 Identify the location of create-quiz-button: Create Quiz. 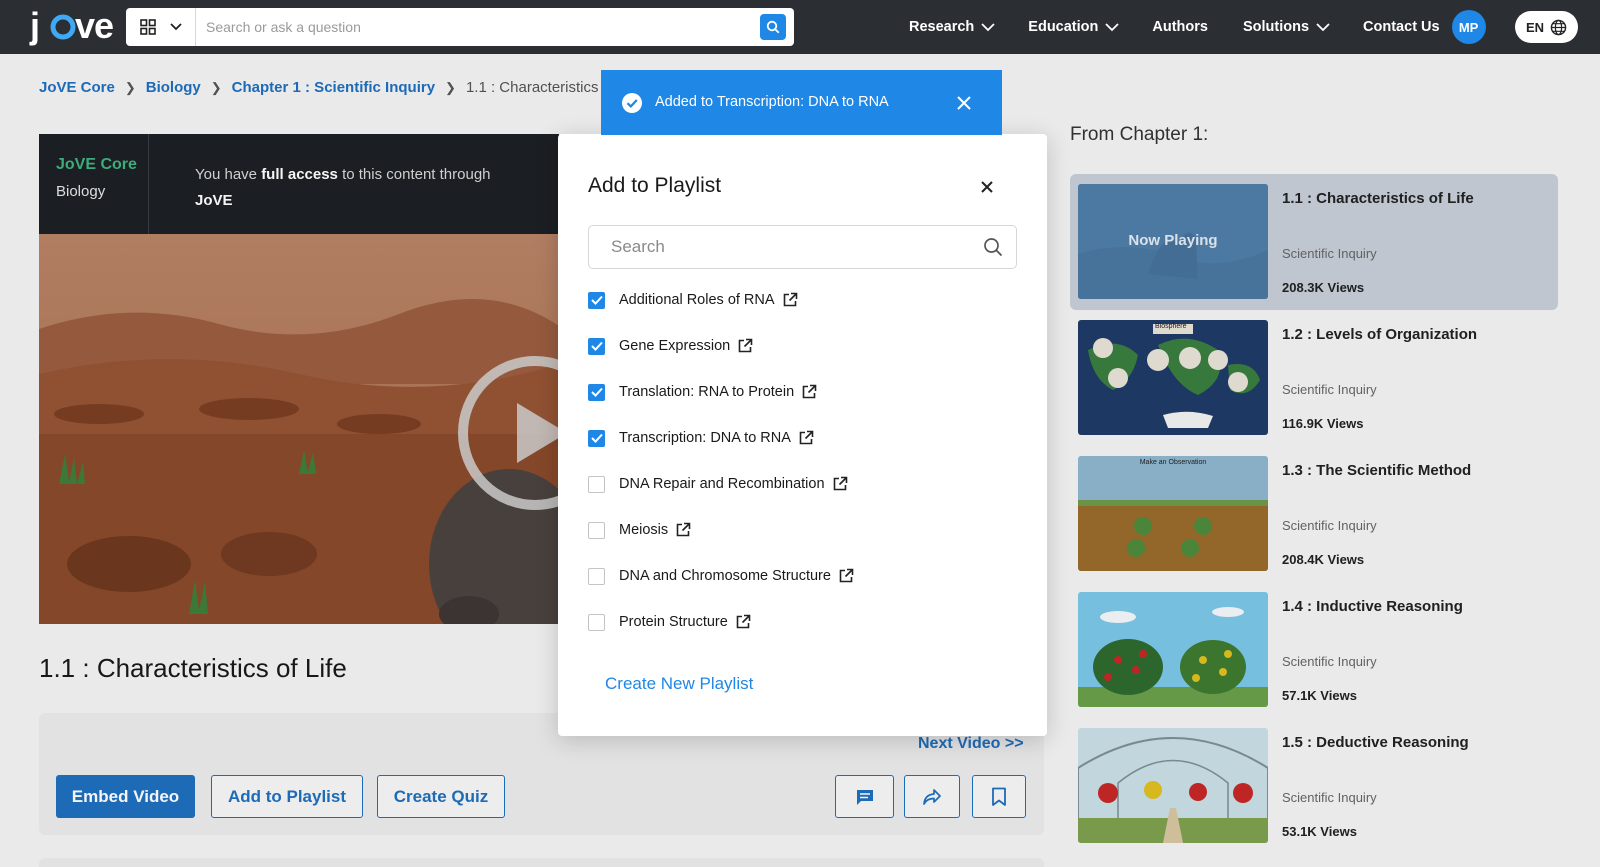
(441, 796).